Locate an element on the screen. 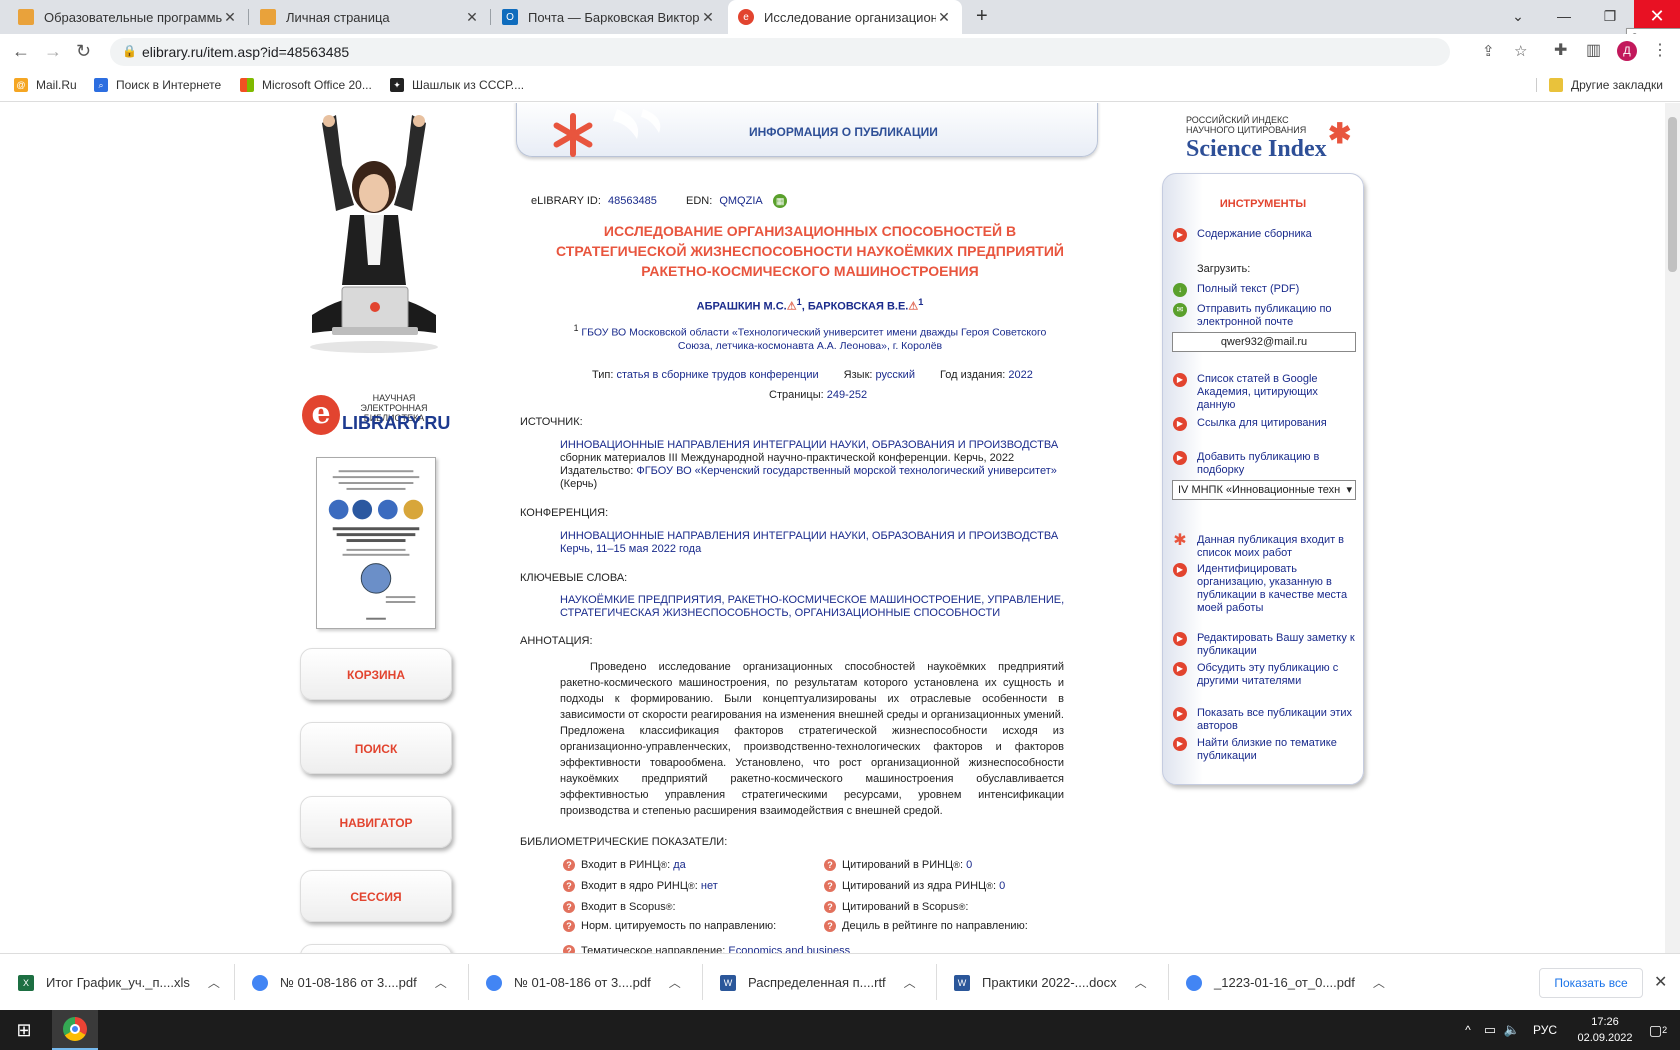 This screenshot has width=1680, height=1050. tab-publication: e Исследование организационны ✕ is located at coordinates (845, 17).